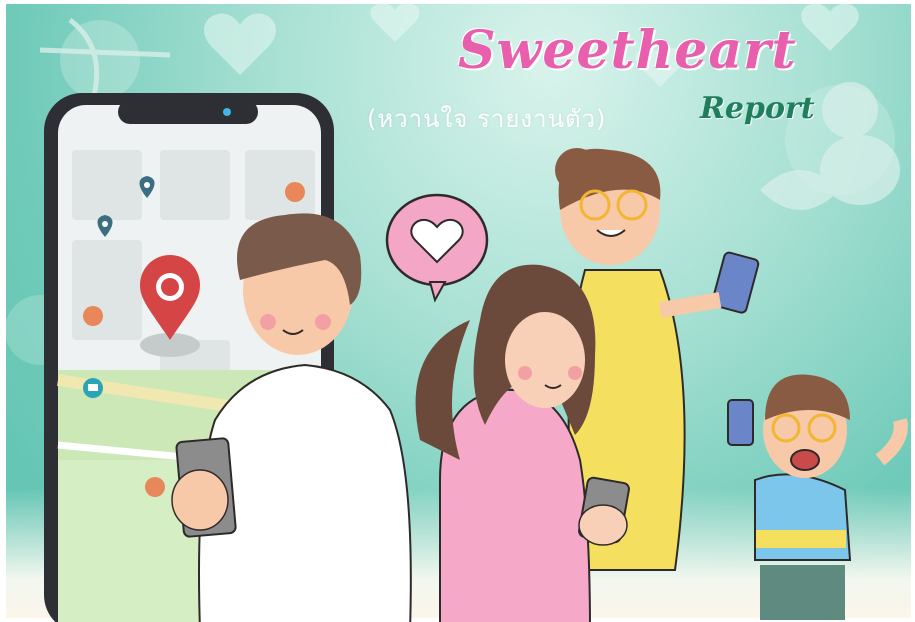 This screenshot has width=915, height=622. Describe the element at coordinates (487, 119) in the screenshot. I see `subtitle: (หวานใจ รายงานตัว)` at that location.